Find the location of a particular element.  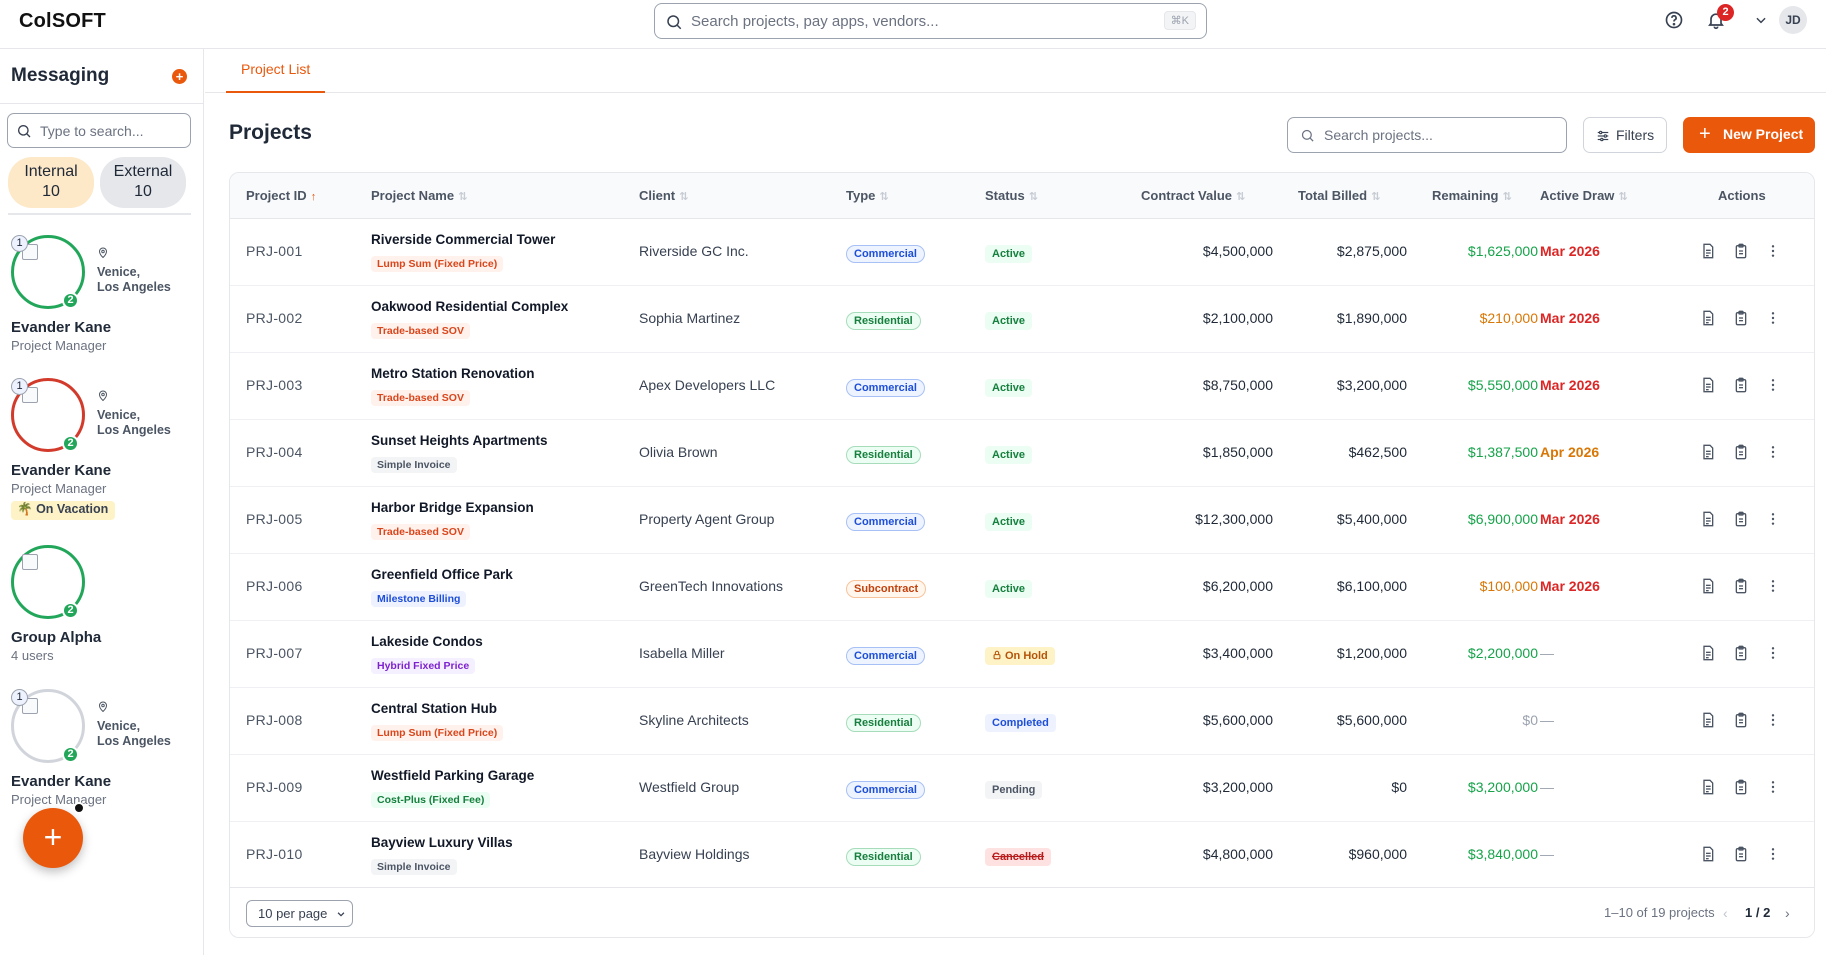

status-label: Cancelled is located at coordinates (1018, 857).